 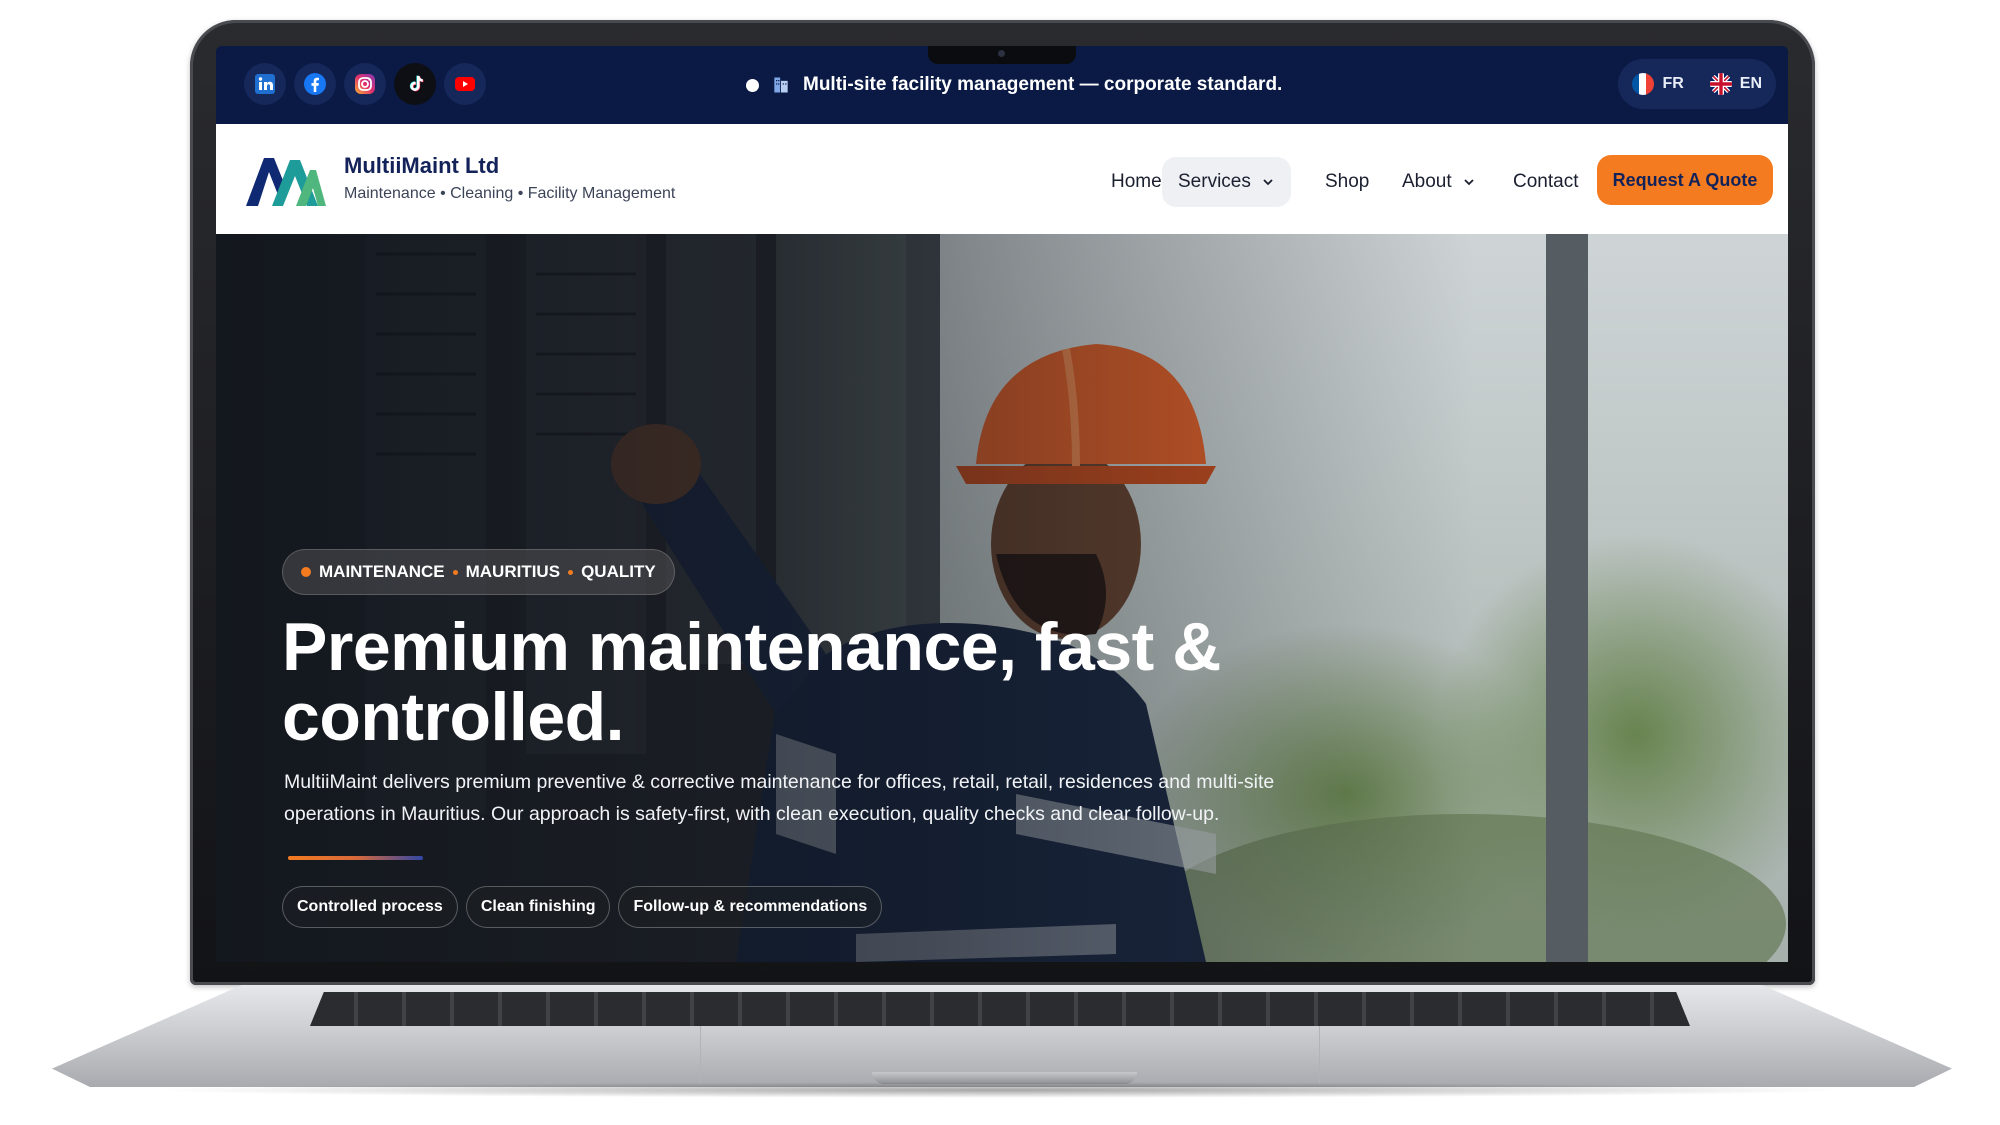 I want to click on nav-home: Home, so click(x=1136, y=182).